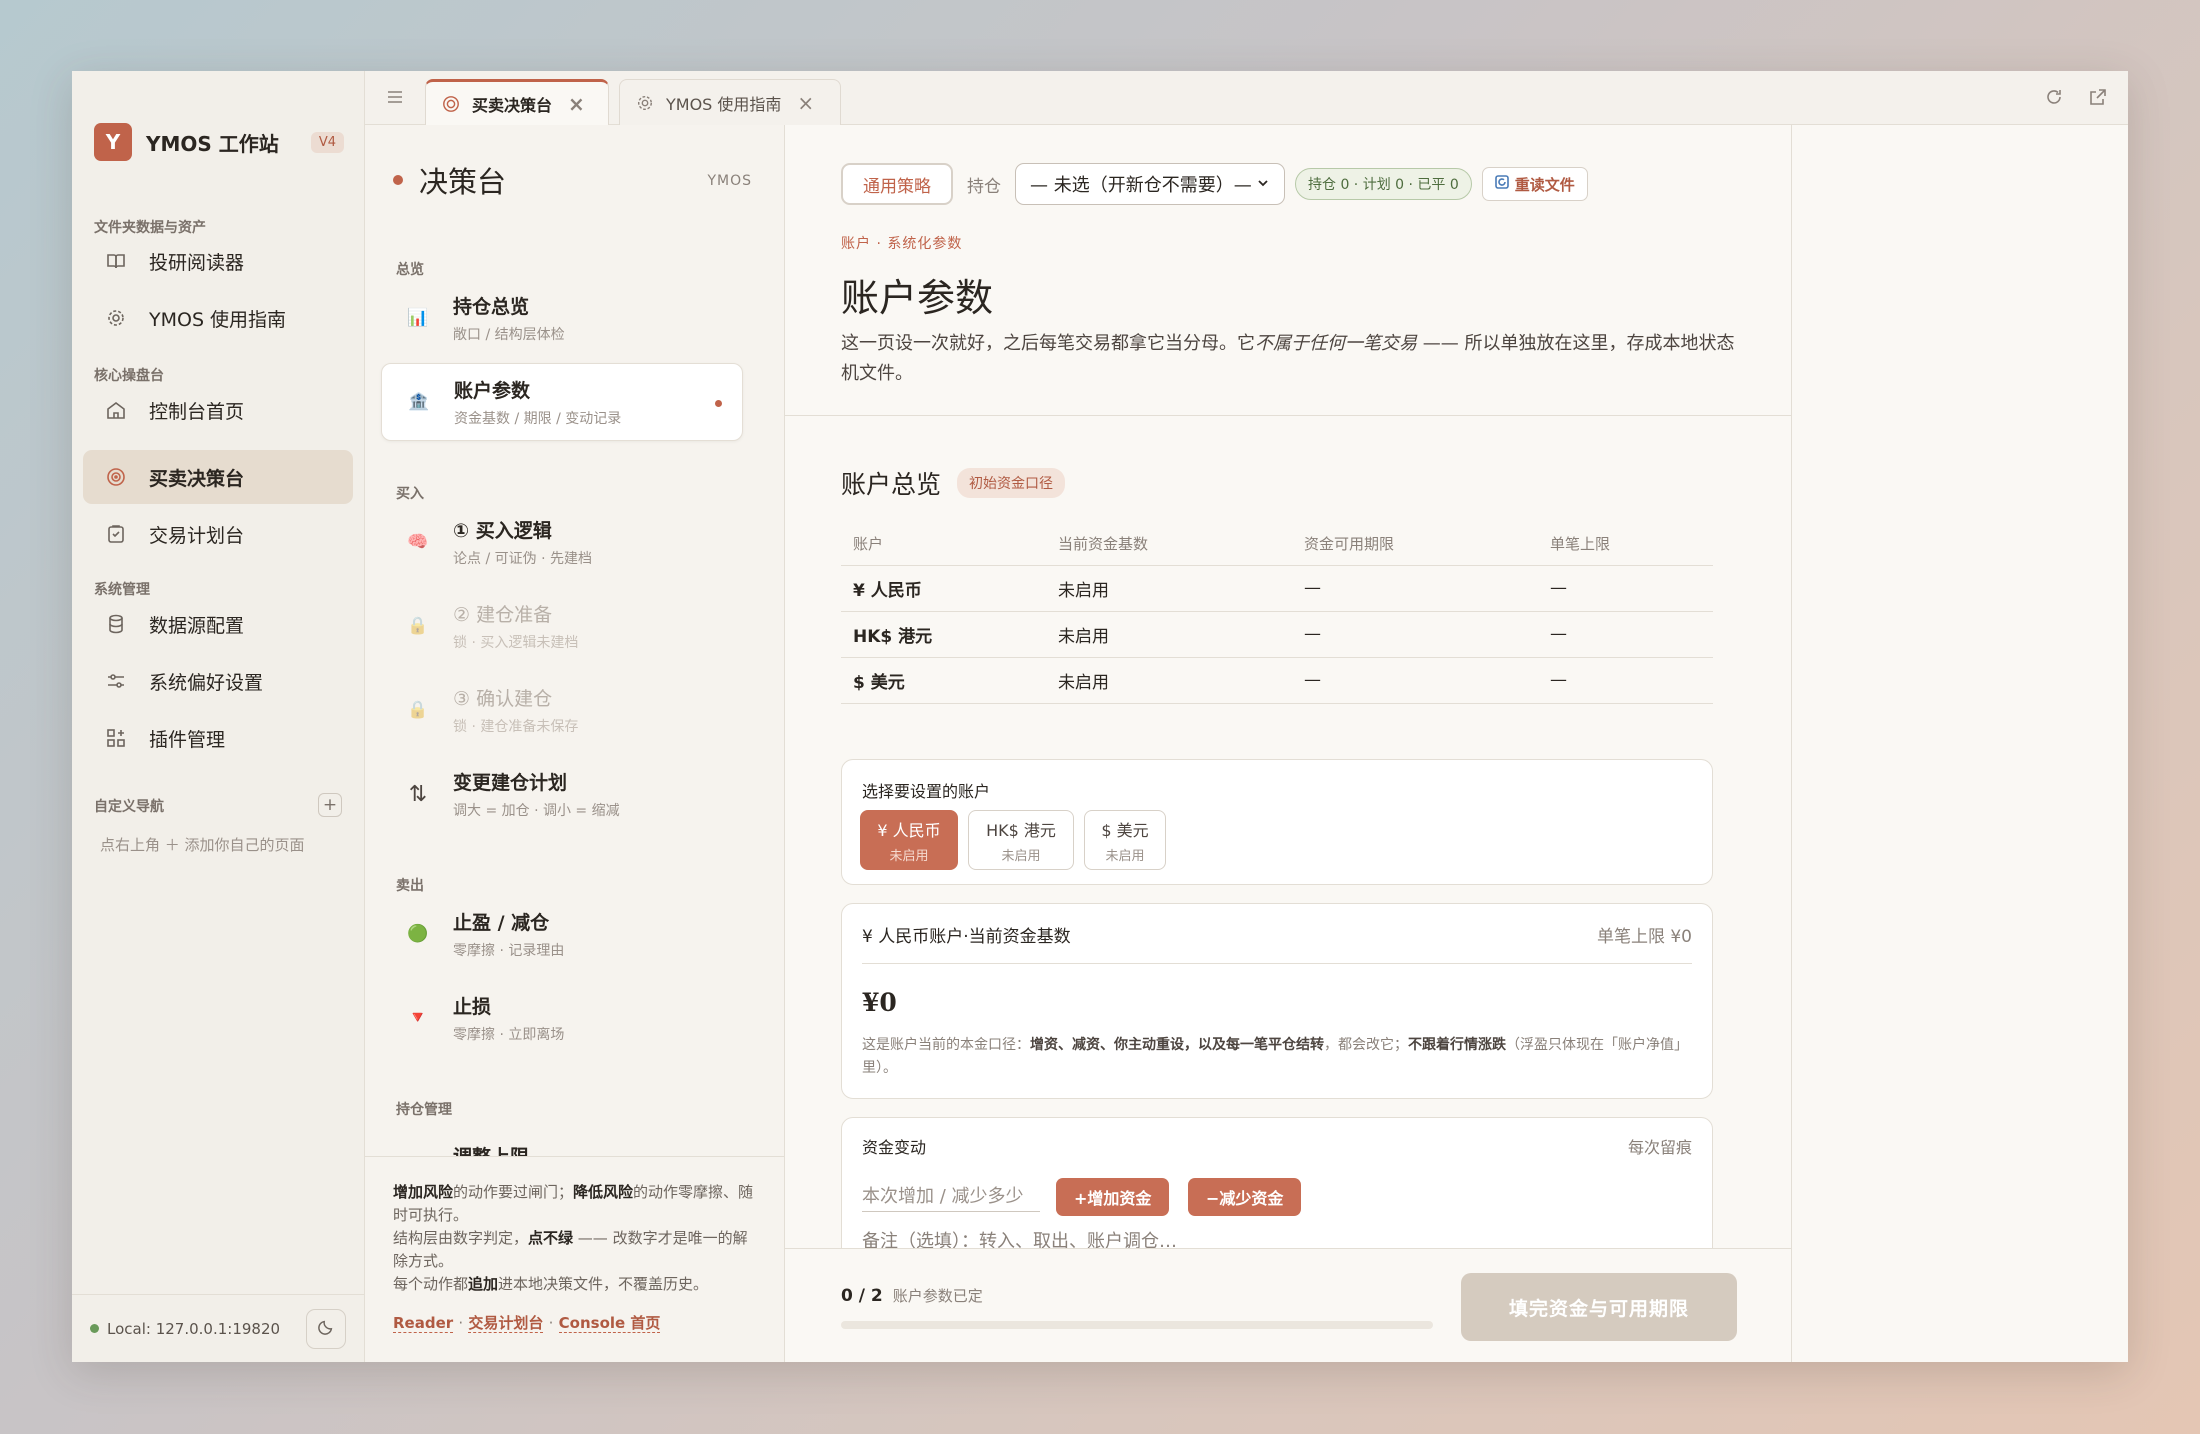 The image size is (2200, 1434). I want to click on note-bold: 不跟着行情涨跌, so click(1457, 1045).